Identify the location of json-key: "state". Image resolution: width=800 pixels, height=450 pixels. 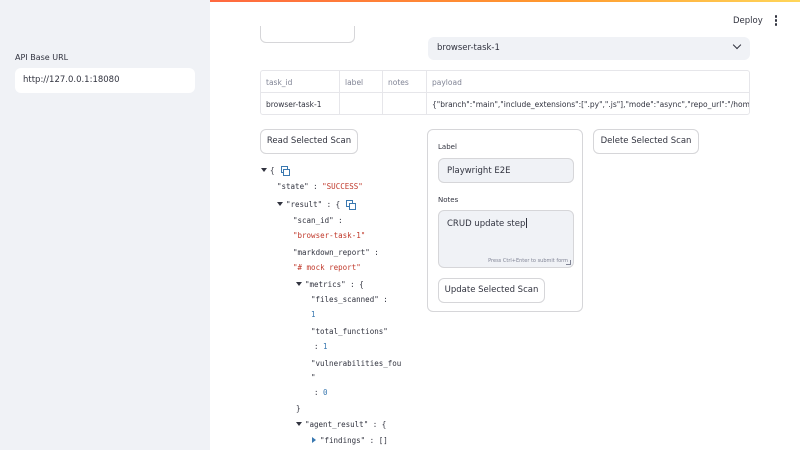
(293, 186).